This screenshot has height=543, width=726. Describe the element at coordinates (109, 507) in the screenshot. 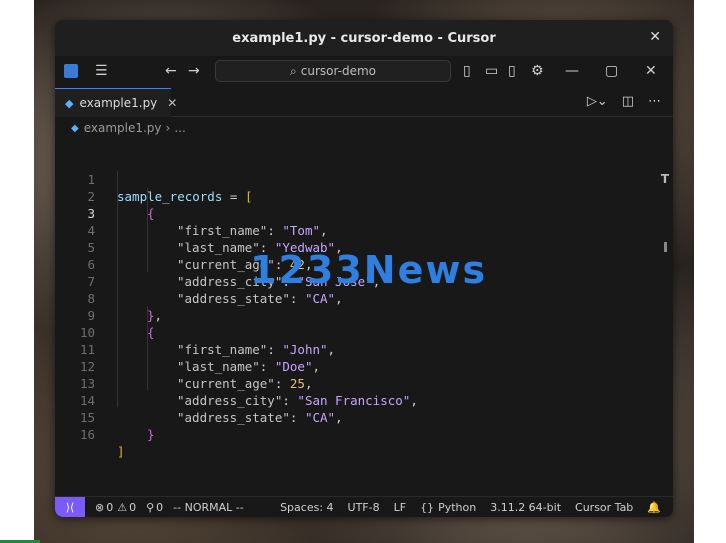

I see `error-count: 0` at that location.